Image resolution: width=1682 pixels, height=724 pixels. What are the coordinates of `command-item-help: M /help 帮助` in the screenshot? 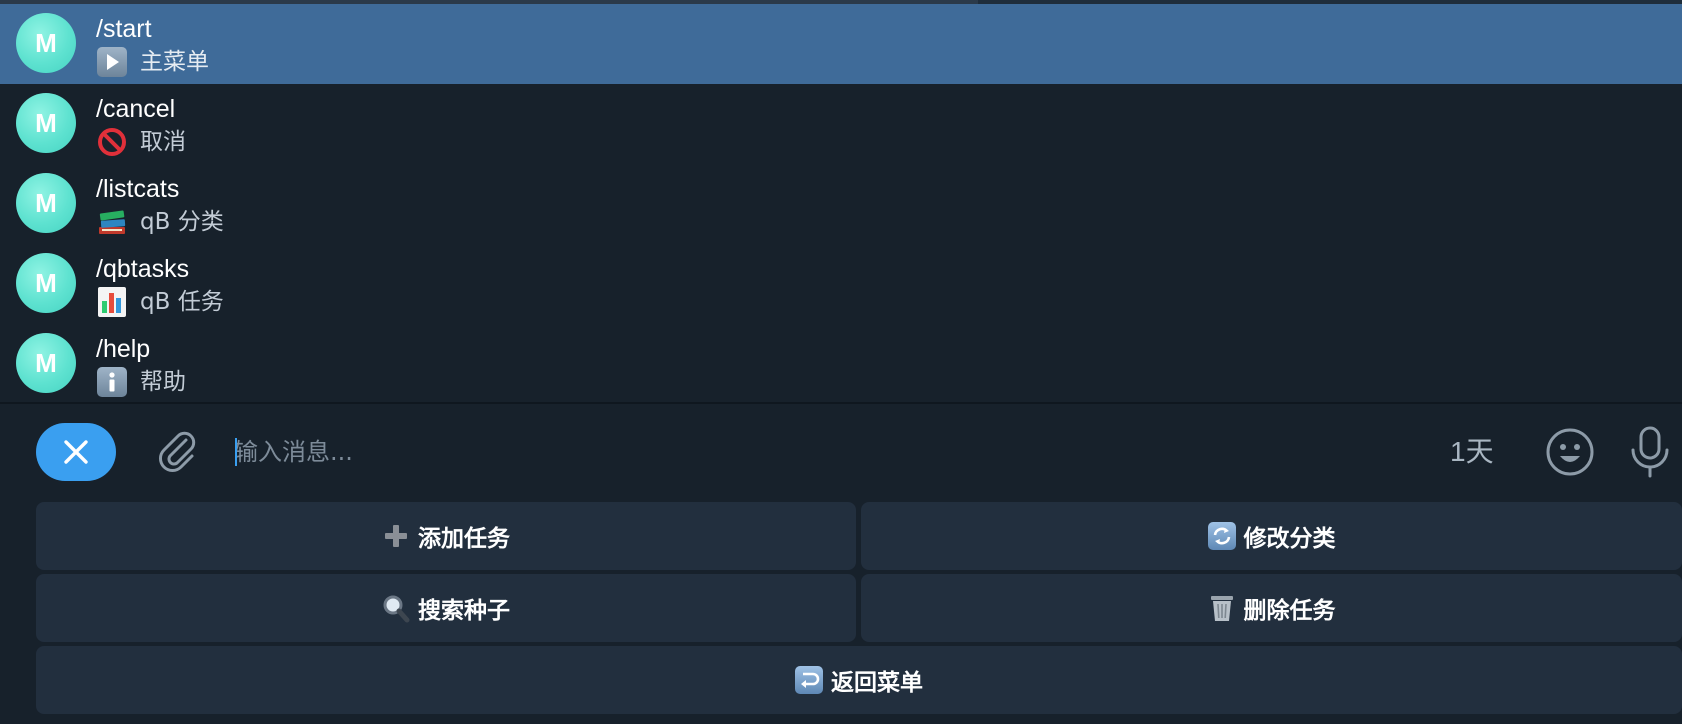 It's located at (841, 364).